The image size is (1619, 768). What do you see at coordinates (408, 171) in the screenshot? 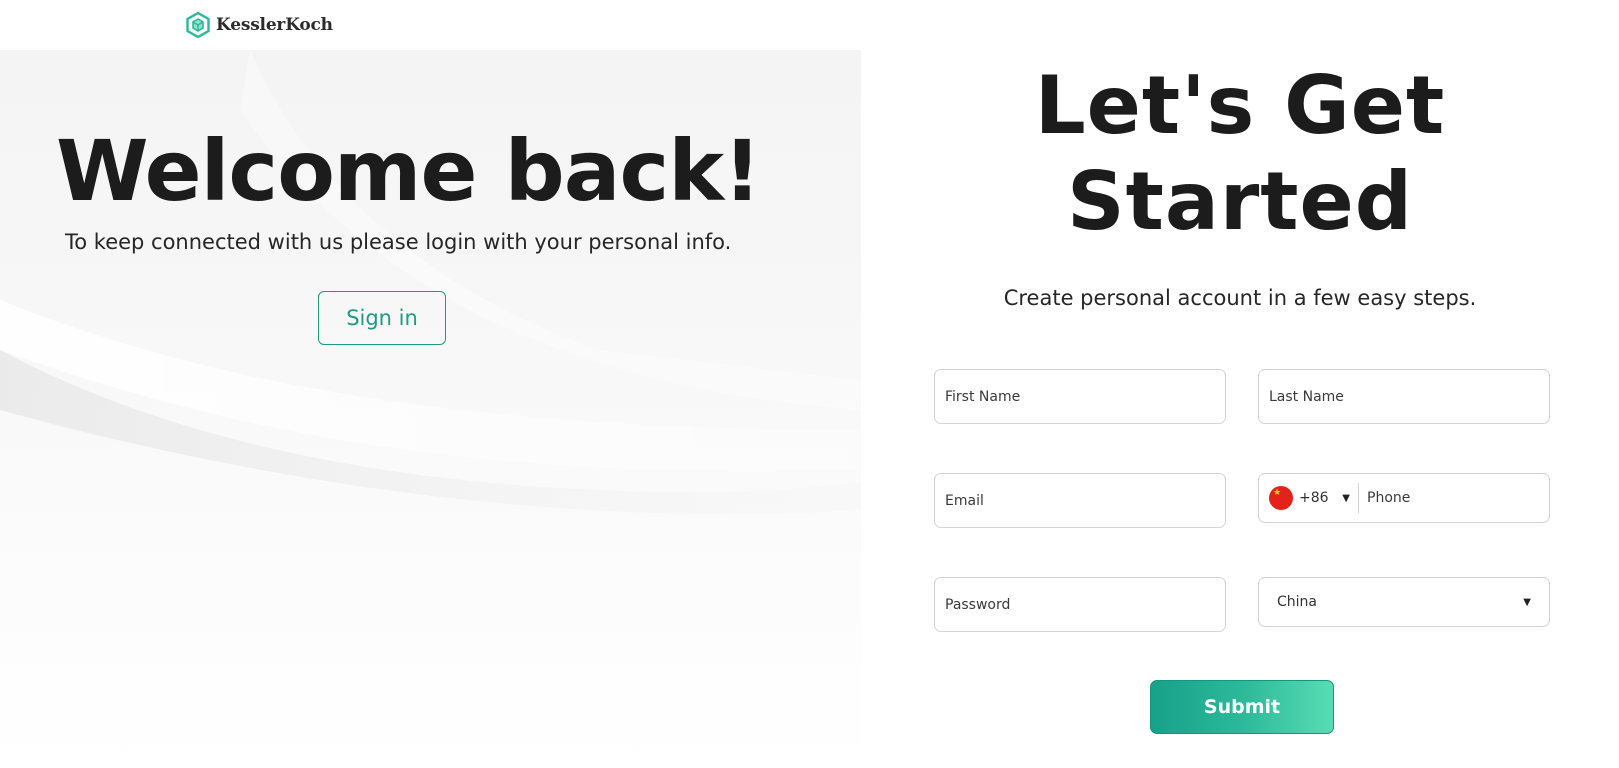
I see `welcome-title: Welcome back!` at bounding box center [408, 171].